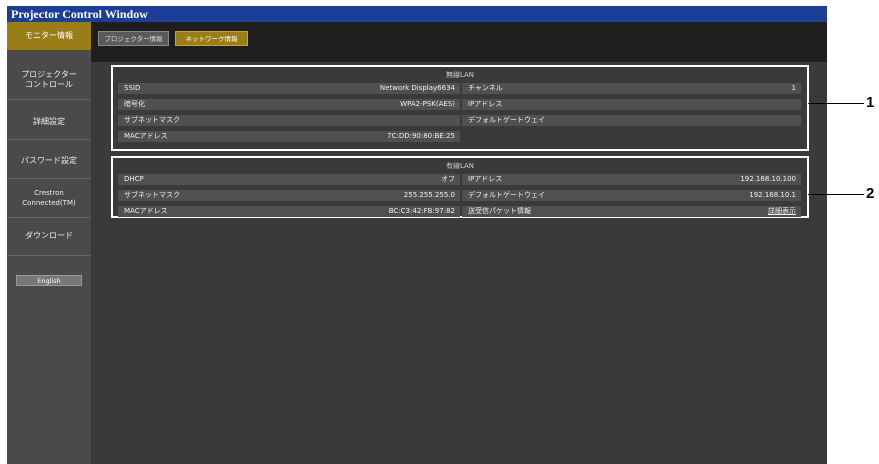 The height and width of the screenshot is (464, 879). I want to click on dhcp-label: DHCP, so click(134, 179).